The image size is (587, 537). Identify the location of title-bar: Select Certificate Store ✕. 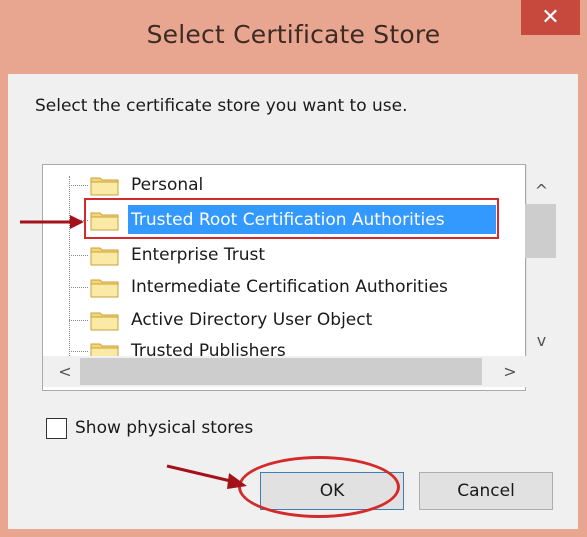
(293, 37).